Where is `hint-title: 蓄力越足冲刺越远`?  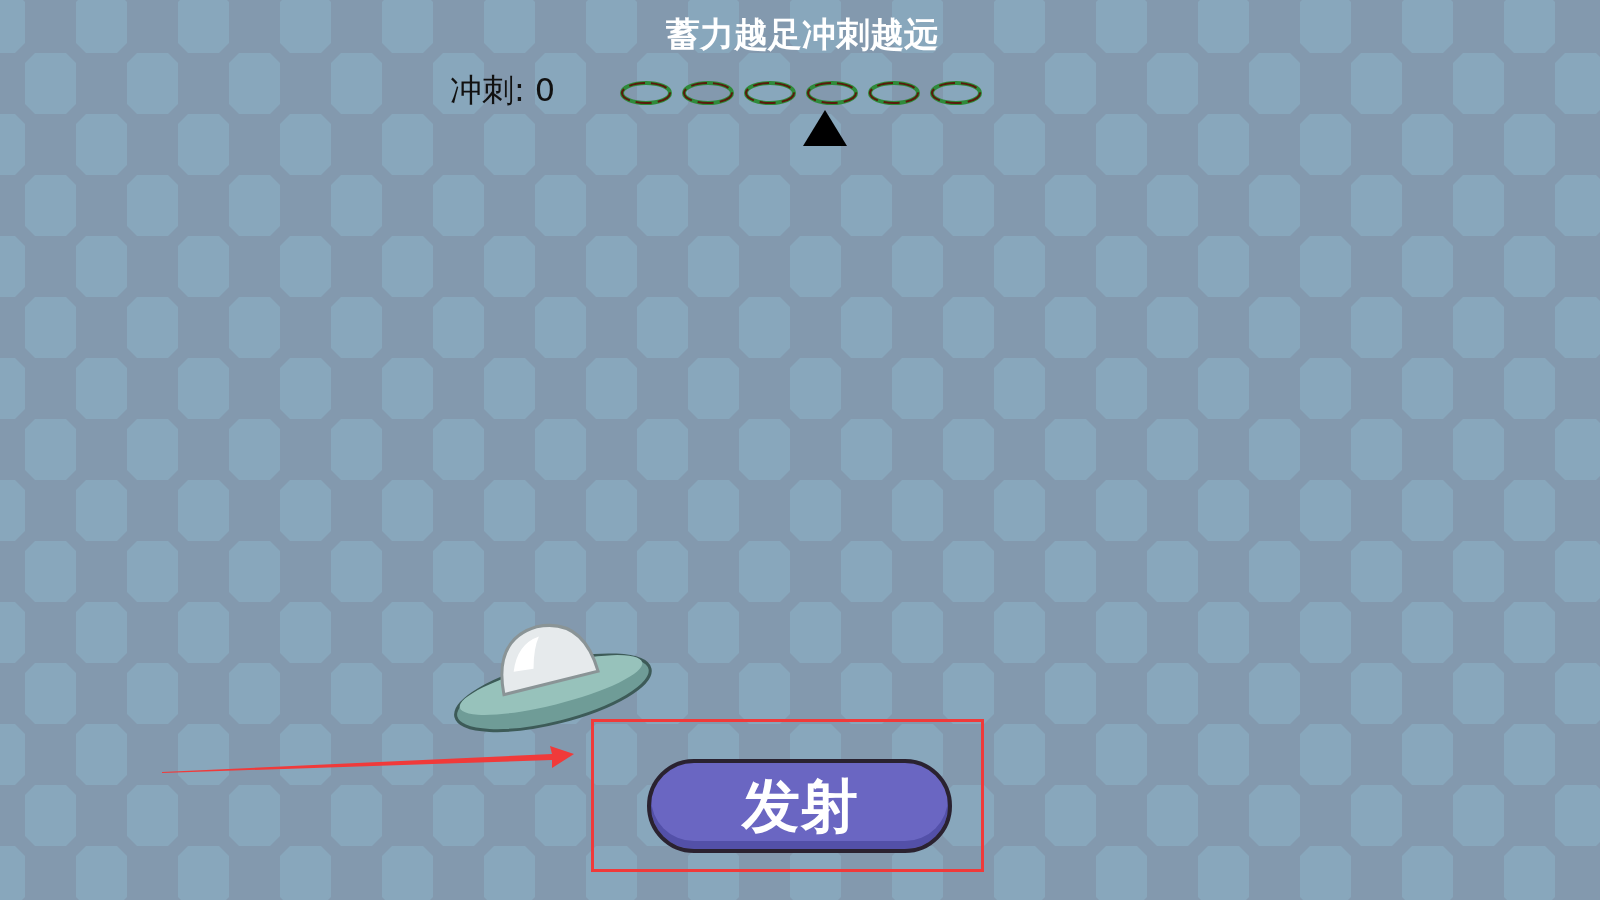 hint-title: 蓄力越足冲刺越远 is located at coordinates (802, 34).